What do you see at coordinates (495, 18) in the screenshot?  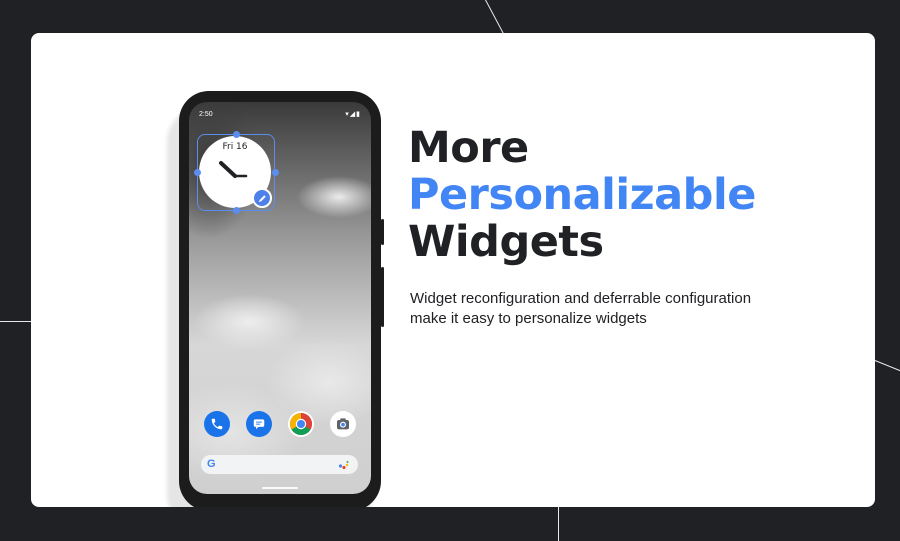 I see `background-line-top` at bounding box center [495, 18].